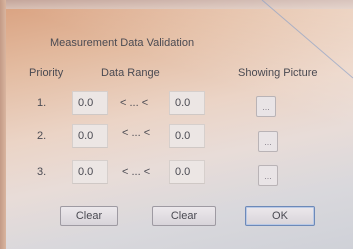  What do you see at coordinates (187, 136) in the screenshot?
I see `row-2-max-field: 0.0` at bounding box center [187, 136].